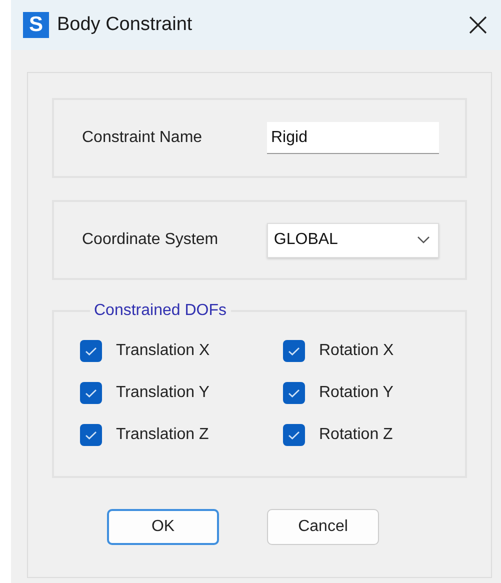 The image size is (501, 583). Describe the element at coordinates (163, 351) in the screenshot. I see `checkbox-label: Translation X` at that location.